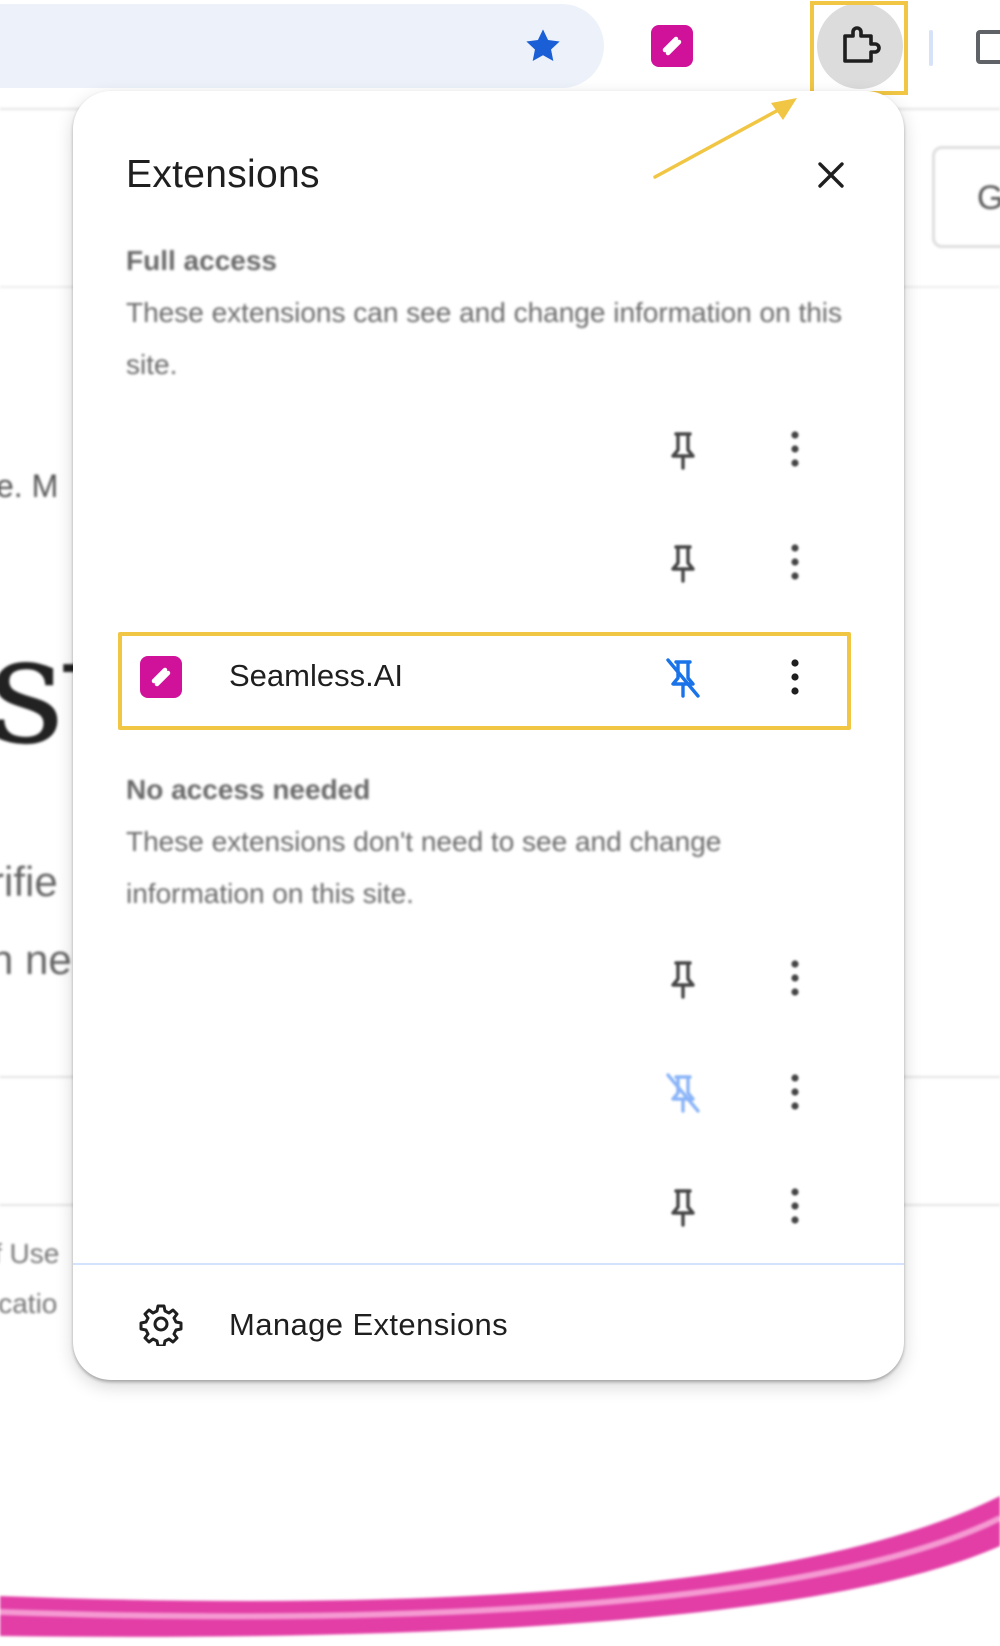 Image resolution: width=1000 pixels, height=1646 pixels. I want to click on manage-extensions-button: Manage Extensions, so click(488, 1326).